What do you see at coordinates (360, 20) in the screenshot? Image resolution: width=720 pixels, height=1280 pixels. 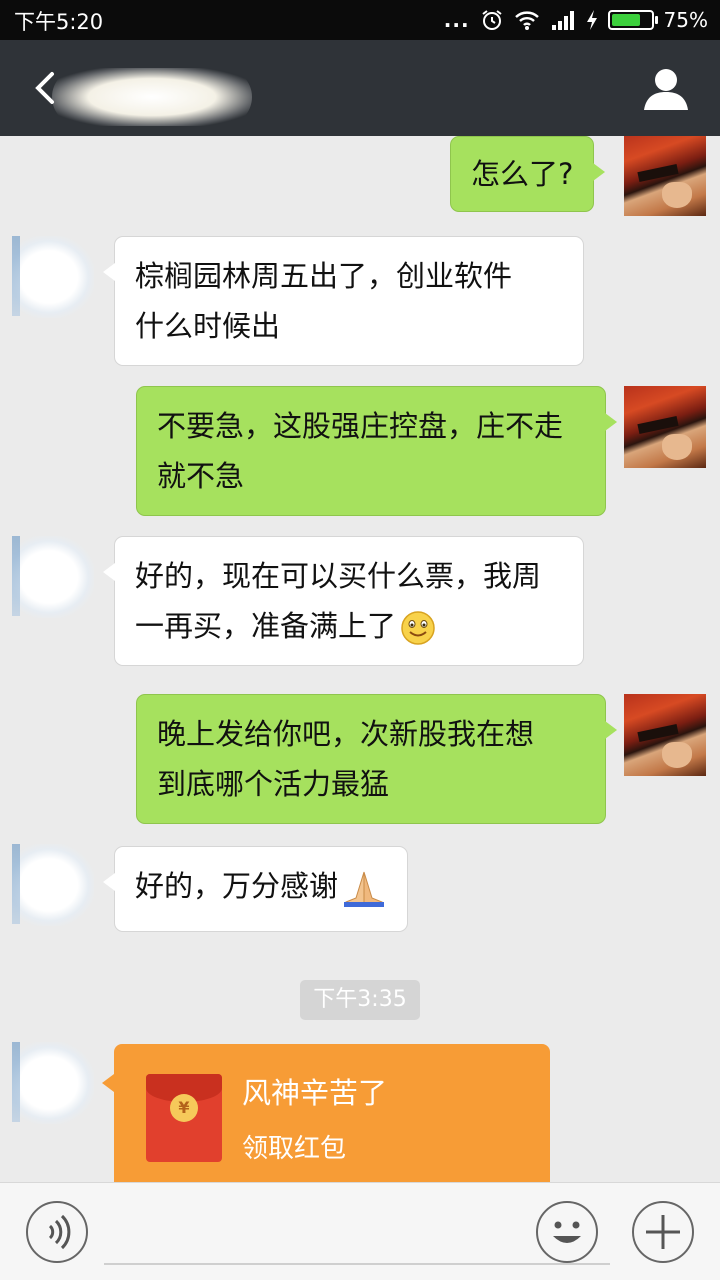 I see `status-bar: 下午5:20 ... 75%` at bounding box center [360, 20].